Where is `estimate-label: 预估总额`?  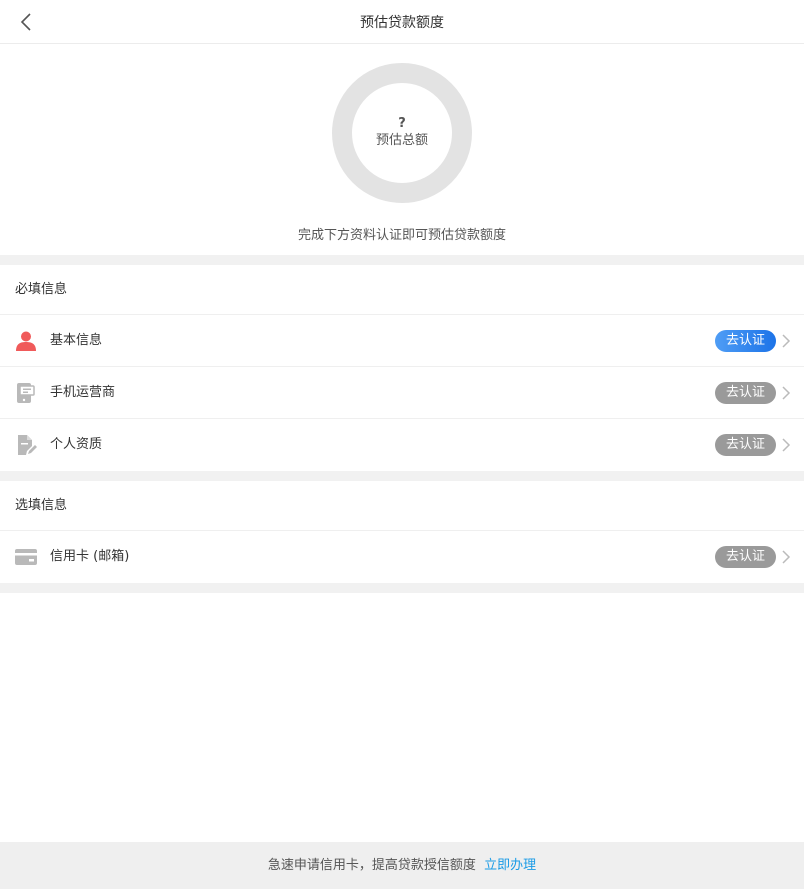 estimate-label: 预估总额 is located at coordinates (401, 140).